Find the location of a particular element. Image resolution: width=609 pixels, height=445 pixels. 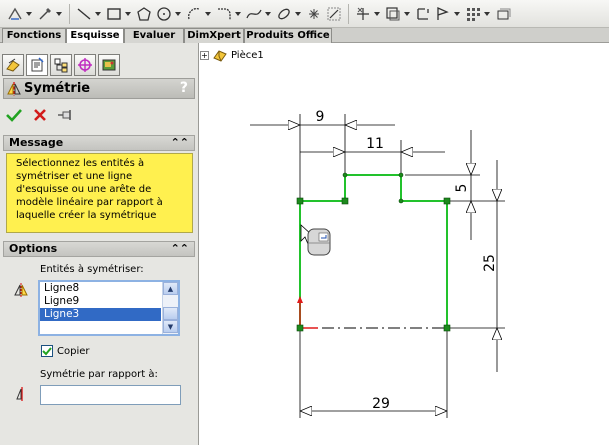

dimension-11-text: 11 is located at coordinates (375, 144).